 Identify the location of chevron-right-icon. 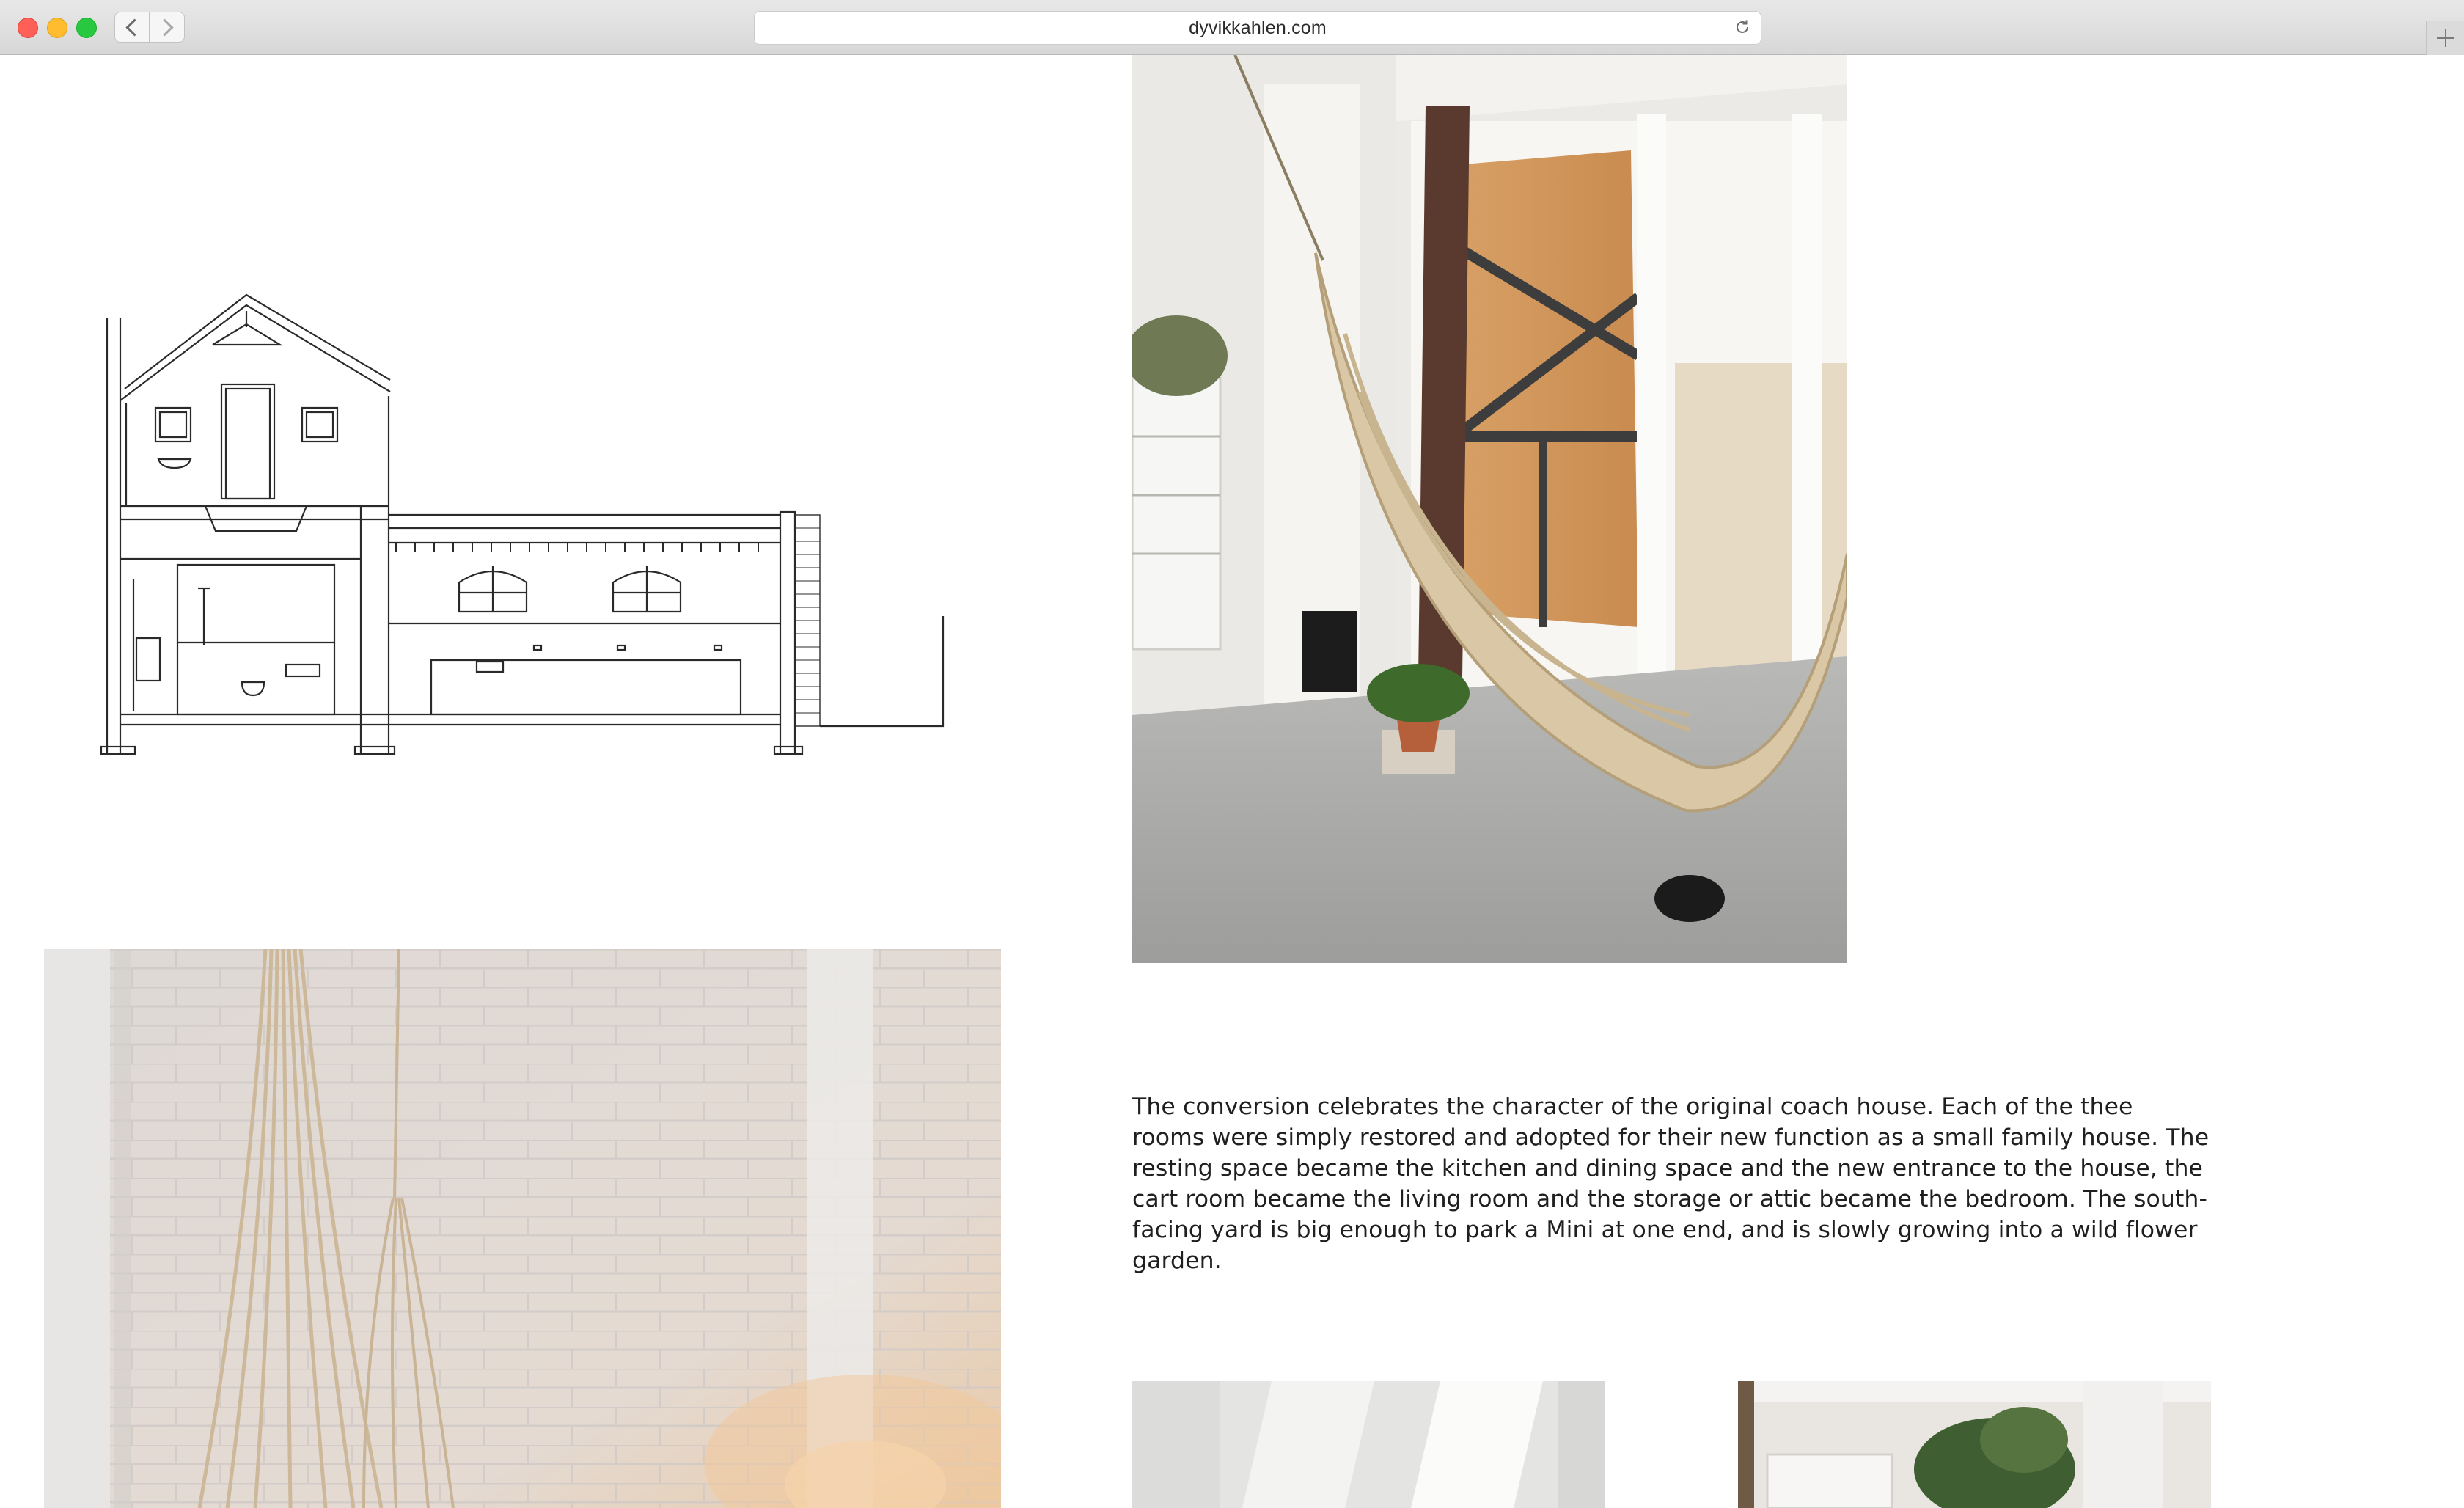
(164, 27).